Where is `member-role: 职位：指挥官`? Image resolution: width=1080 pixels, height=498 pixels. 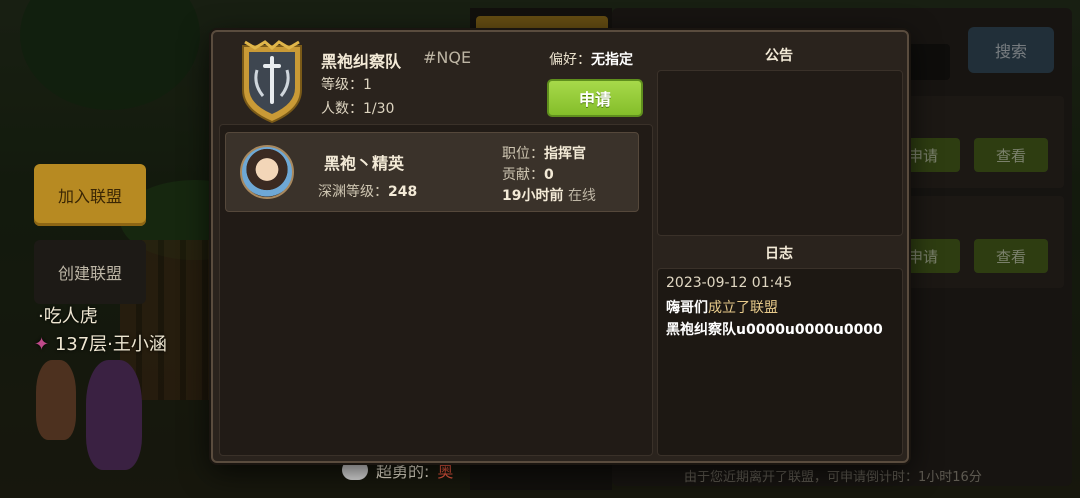
member-role: 职位：指挥官 is located at coordinates (544, 154).